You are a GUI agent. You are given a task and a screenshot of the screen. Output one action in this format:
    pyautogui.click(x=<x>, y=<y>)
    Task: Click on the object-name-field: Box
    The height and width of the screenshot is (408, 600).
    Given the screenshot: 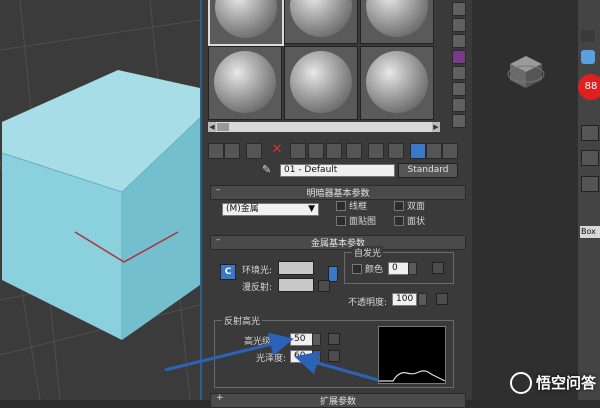 What is the action you would take?
    pyautogui.click(x=590, y=232)
    